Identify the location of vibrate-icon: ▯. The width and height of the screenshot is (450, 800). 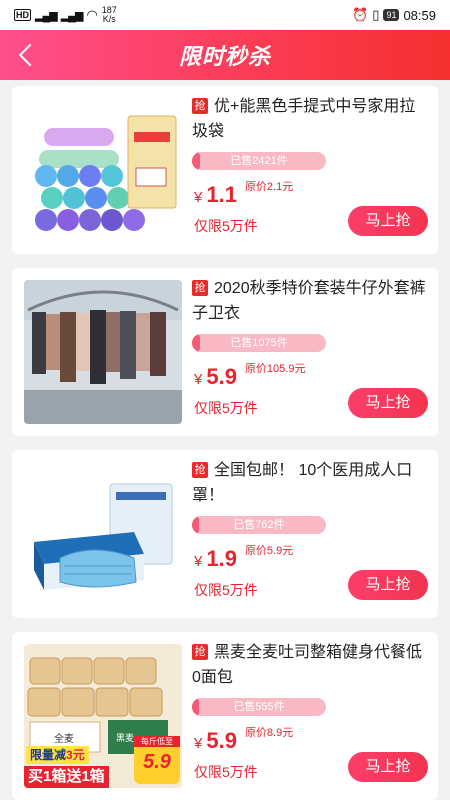
(376, 14).